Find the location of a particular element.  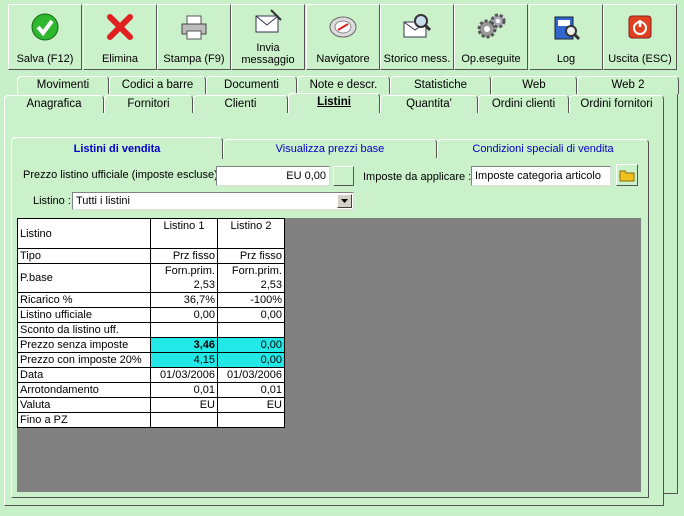

table-cell: -100% is located at coordinates (251, 300).